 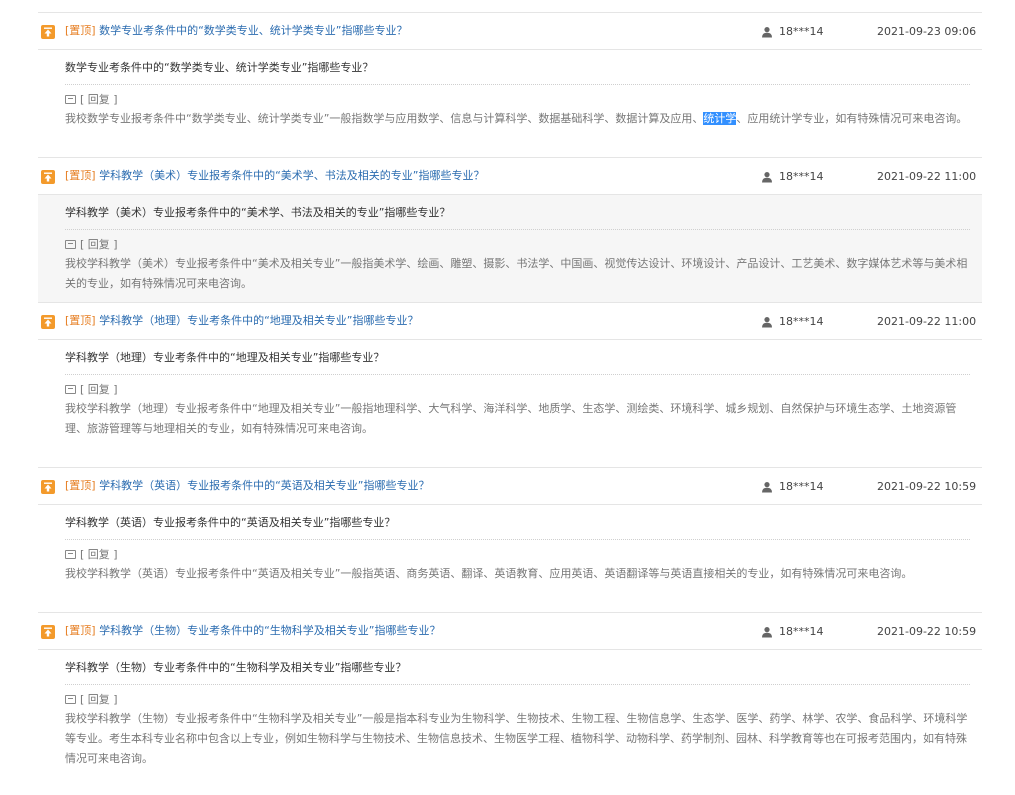 I want to click on question-title: 学科教学（英语）专业报考条件中的“英语及相关专业”指哪些专业？, so click(x=264, y=485).